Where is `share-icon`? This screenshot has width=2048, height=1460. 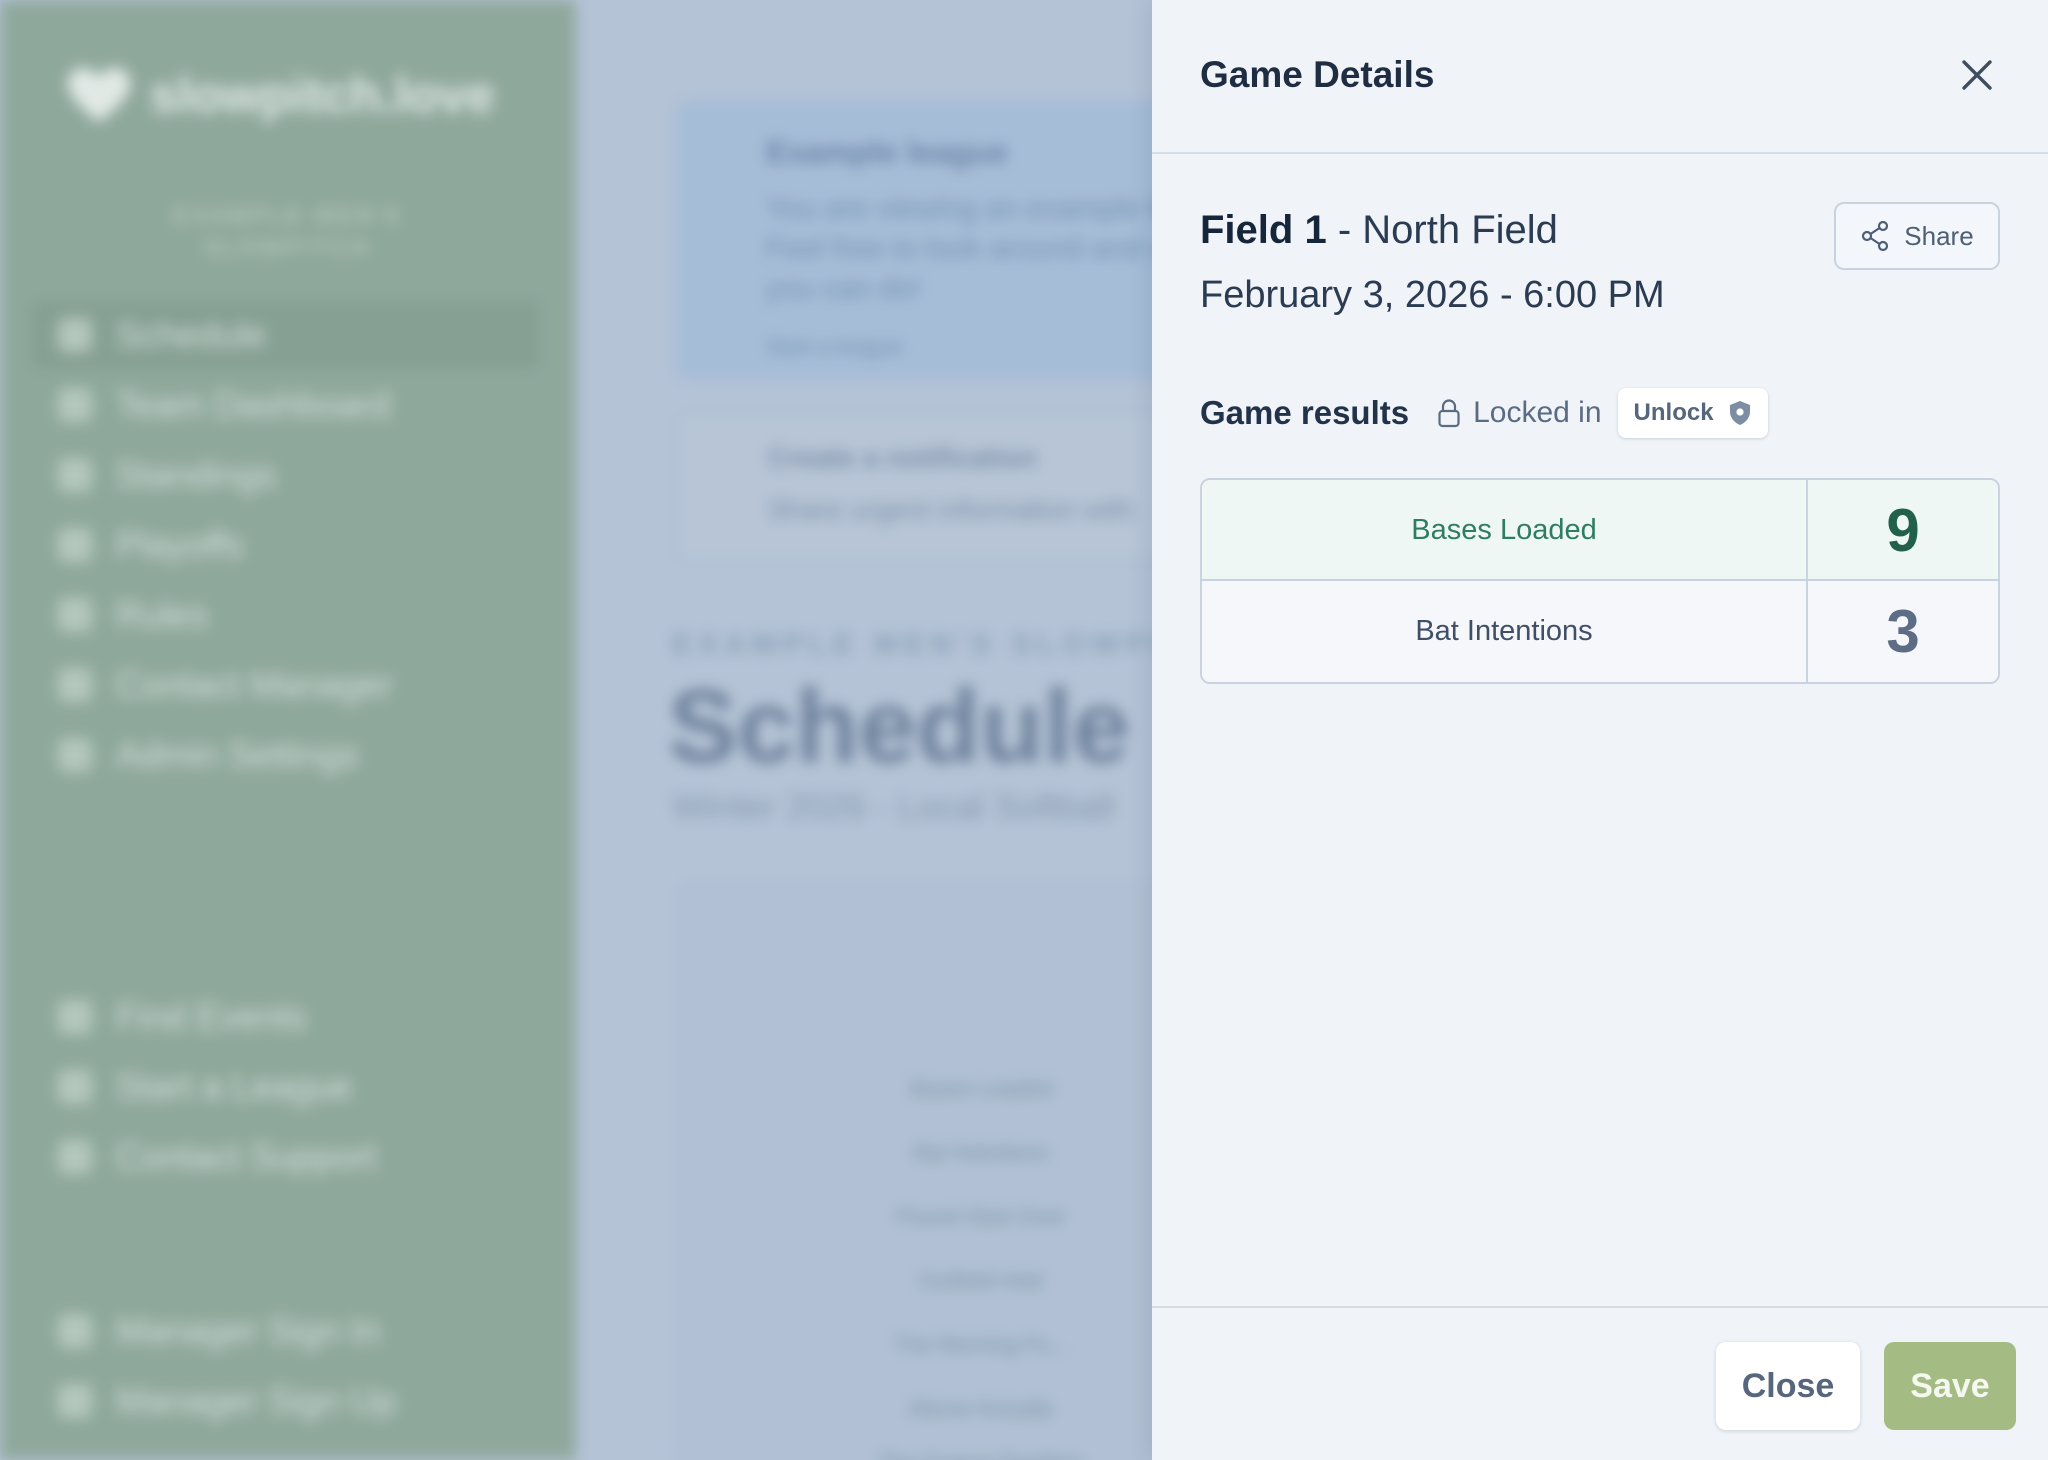 share-icon is located at coordinates (1875, 236).